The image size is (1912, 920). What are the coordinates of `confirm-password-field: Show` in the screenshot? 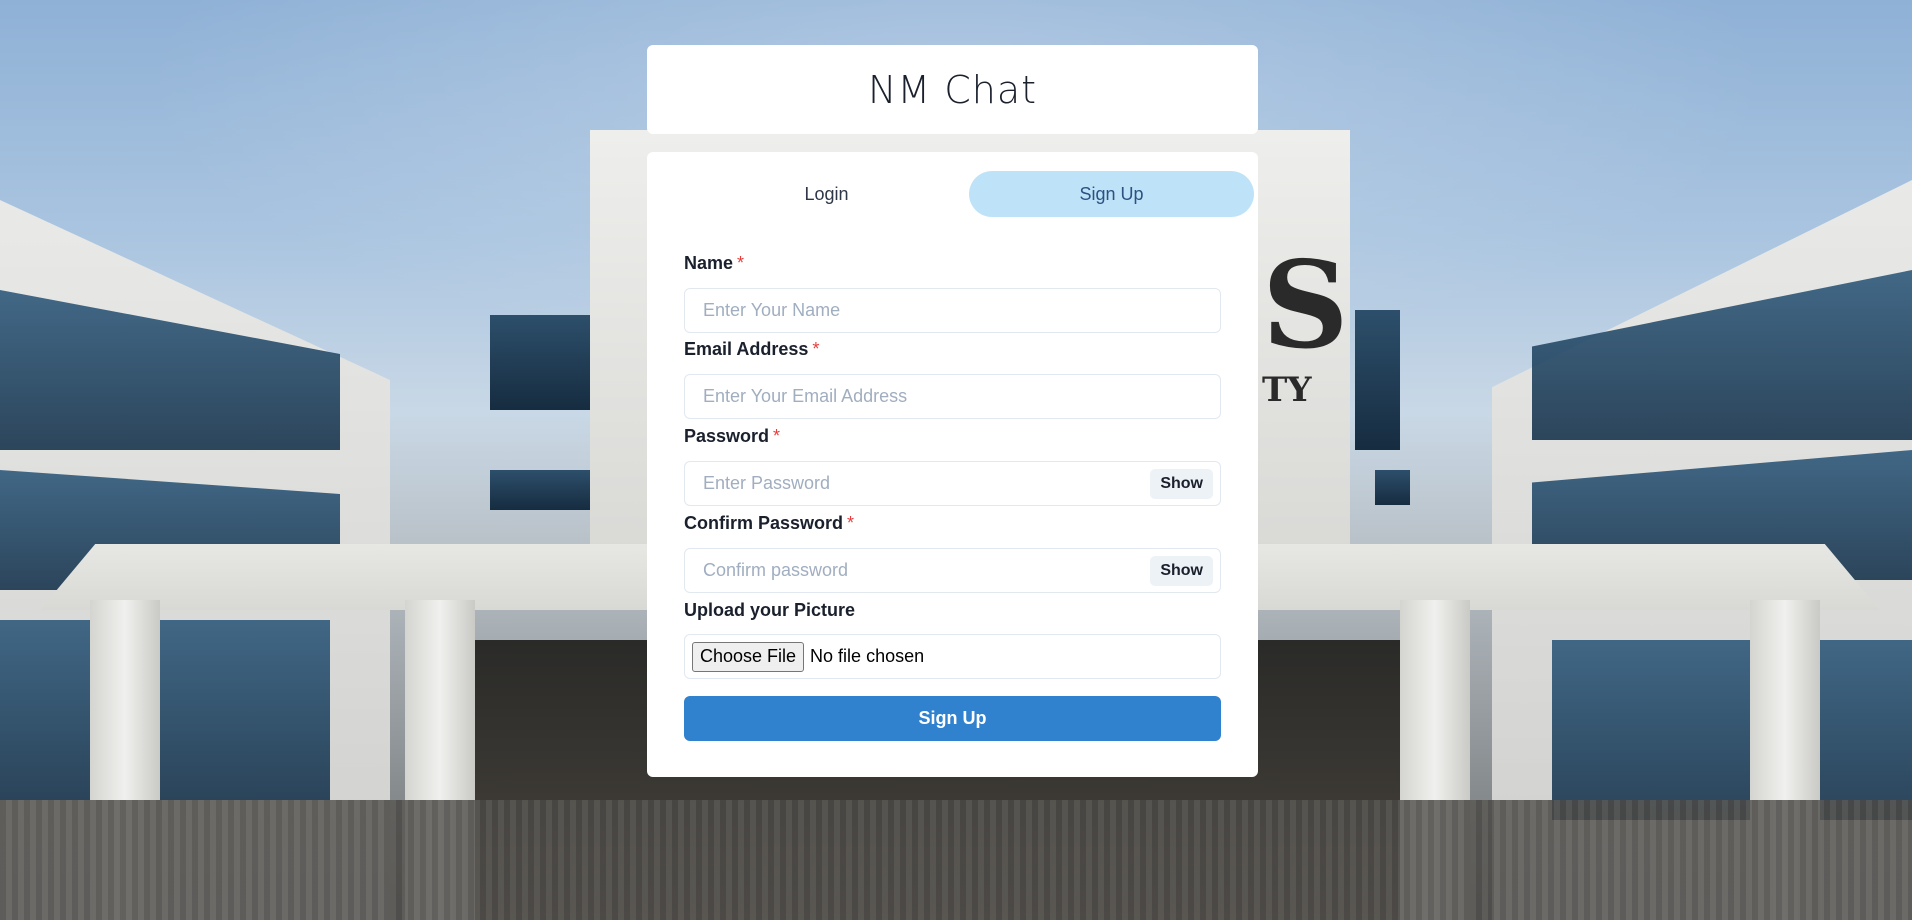 It's located at (952, 570).